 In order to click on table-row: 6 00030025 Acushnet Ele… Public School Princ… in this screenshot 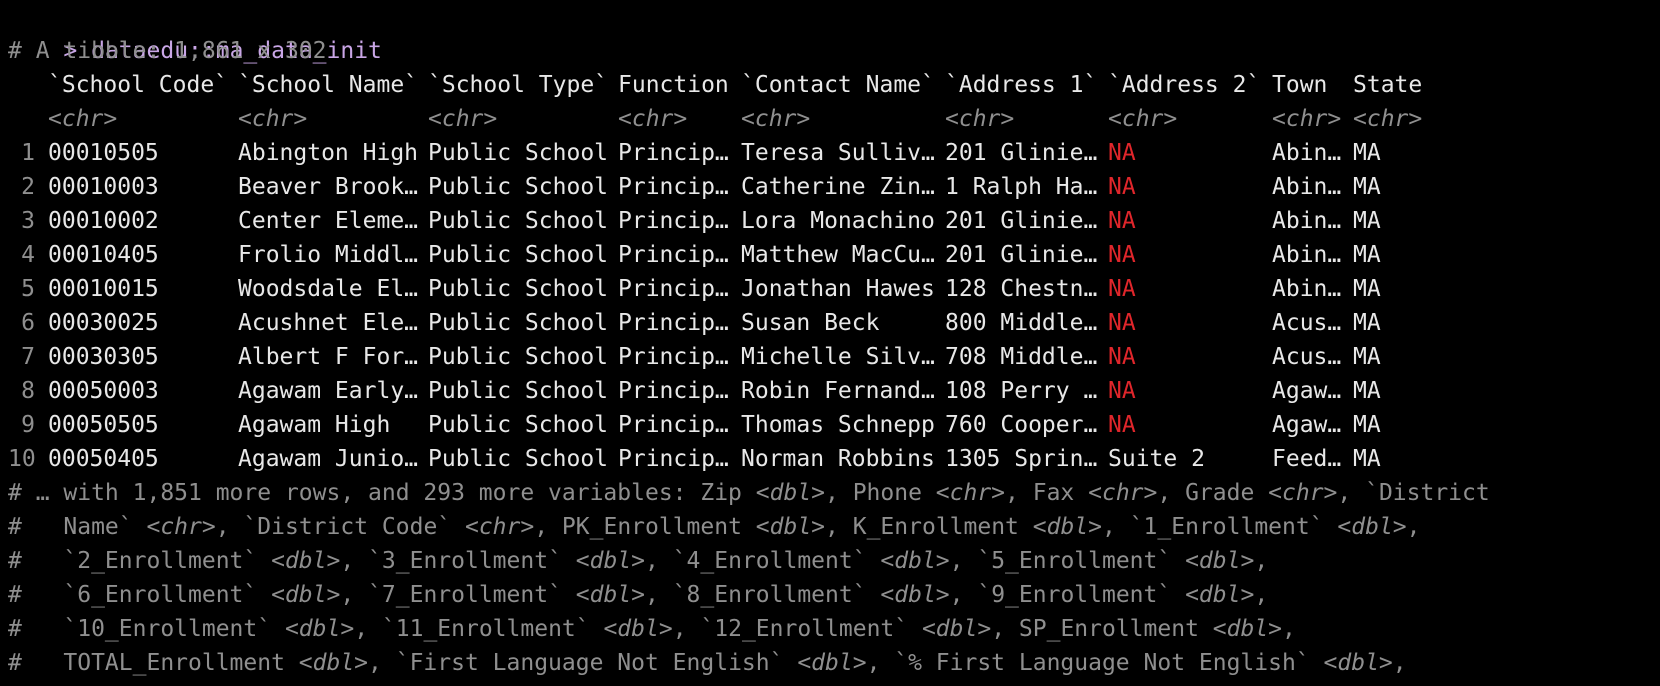, I will do `click(834, 323)`.